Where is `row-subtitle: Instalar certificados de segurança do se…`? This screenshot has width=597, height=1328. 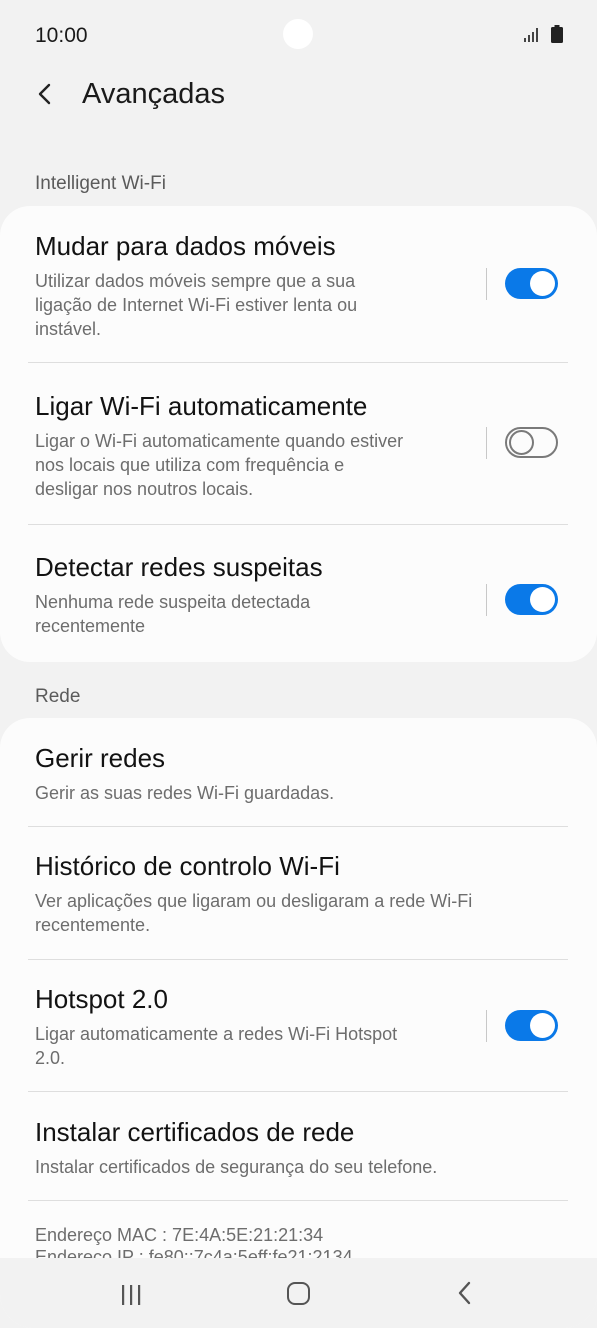 row-subtitle: Instalar certificados de segurança do se… is located at coordinates (236, 1167).